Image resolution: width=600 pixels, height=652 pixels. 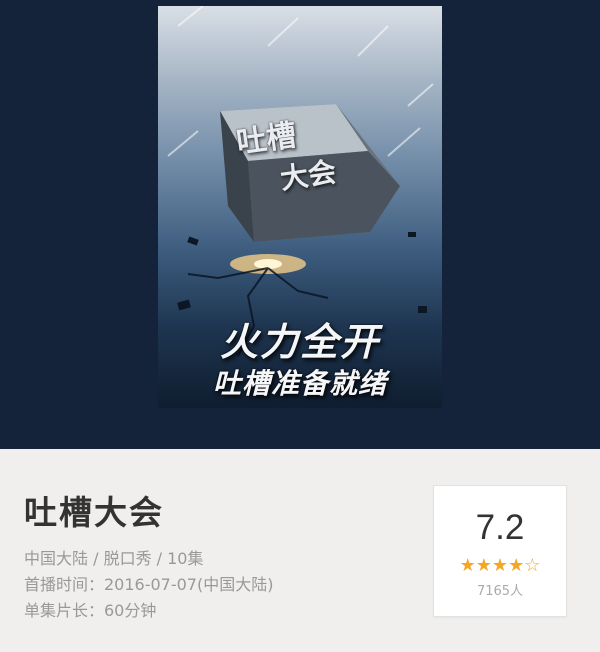 What do you see at coordinates (500, 551) in the screenshot?
I see `rating-card: 7.2 ★★★★☆ 7165人` at bounding box center [500, 551].